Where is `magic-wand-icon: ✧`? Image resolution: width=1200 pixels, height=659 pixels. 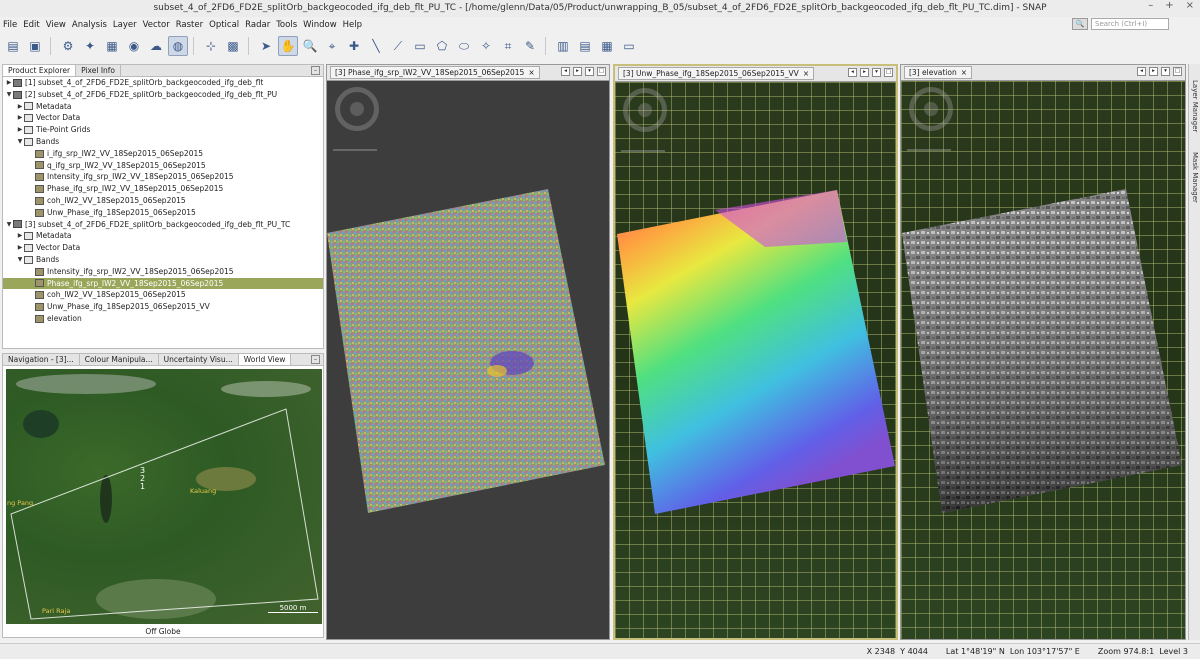
magic-wand-icon: ✧ is located at coordinates (486, 46).